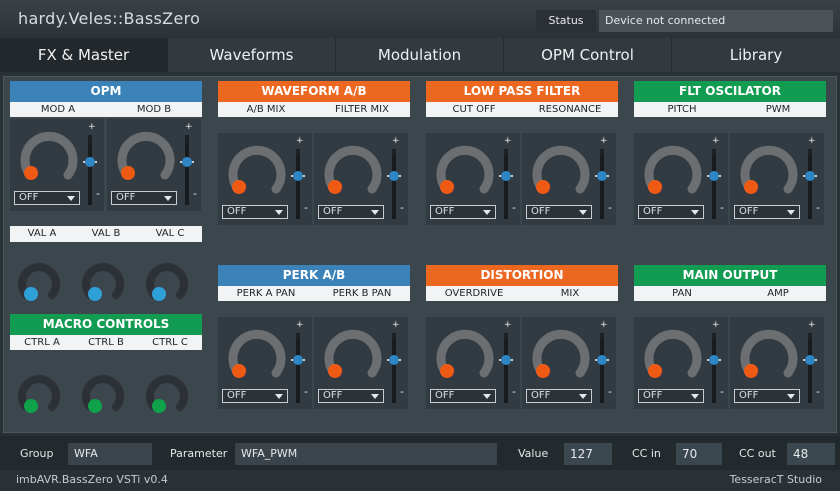 This screenshot has height=491, width=840. What do you see at coordinates (757, 453) in the screenshot?
I see `cc-out-label: CC out` at bounding box center [757, 453].